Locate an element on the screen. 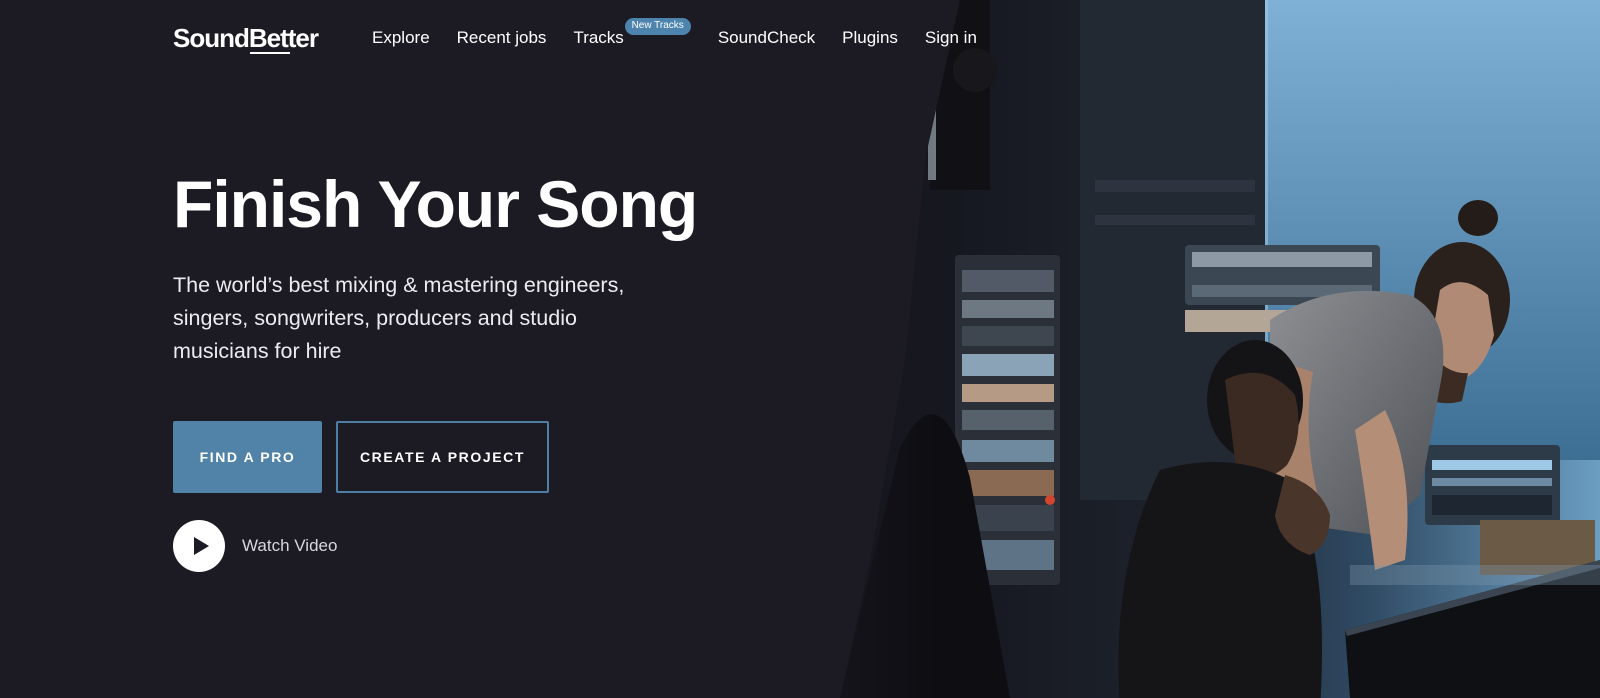  nav-recent-jobs: Recent jobs is located at coordinates (502, 38).